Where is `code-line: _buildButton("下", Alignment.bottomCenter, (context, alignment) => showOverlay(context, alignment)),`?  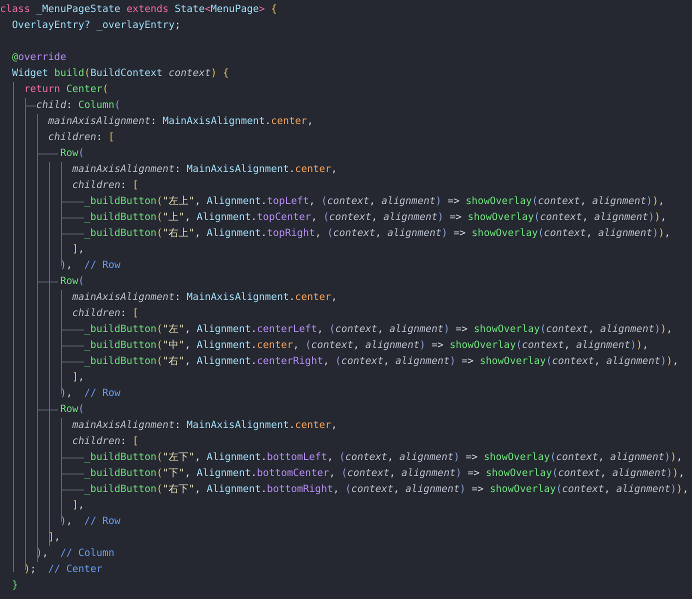 code-line: _buildButton("下", Alignment.bottomCenter, (context, alignment) => showOverlay(context, alignment)), is located at coordinates (383, 474).